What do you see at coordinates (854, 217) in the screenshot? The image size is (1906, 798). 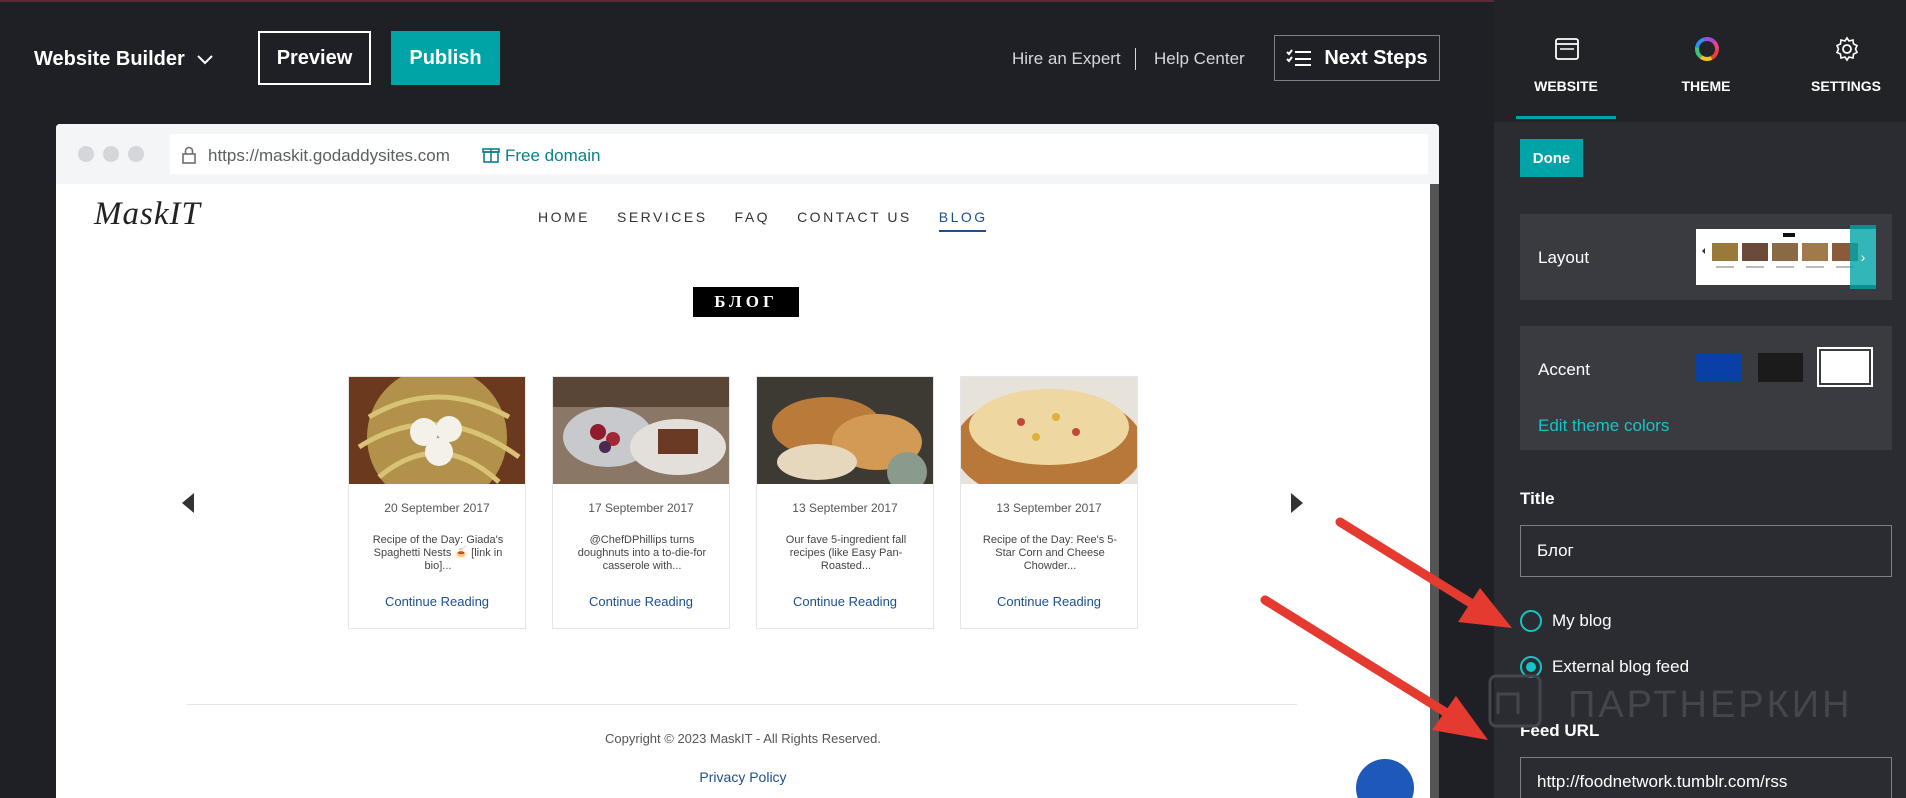 I see `nav-item-contact: CONTACT US` at bounding box center [854, 217].